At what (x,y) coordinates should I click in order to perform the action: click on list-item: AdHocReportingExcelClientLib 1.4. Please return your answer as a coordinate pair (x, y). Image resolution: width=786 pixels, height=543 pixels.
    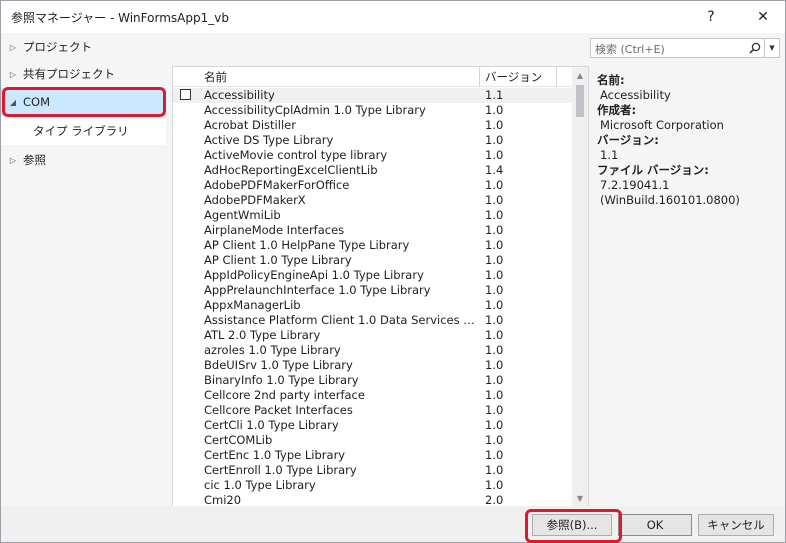
    Looking at the image, I should click on (372, 170).